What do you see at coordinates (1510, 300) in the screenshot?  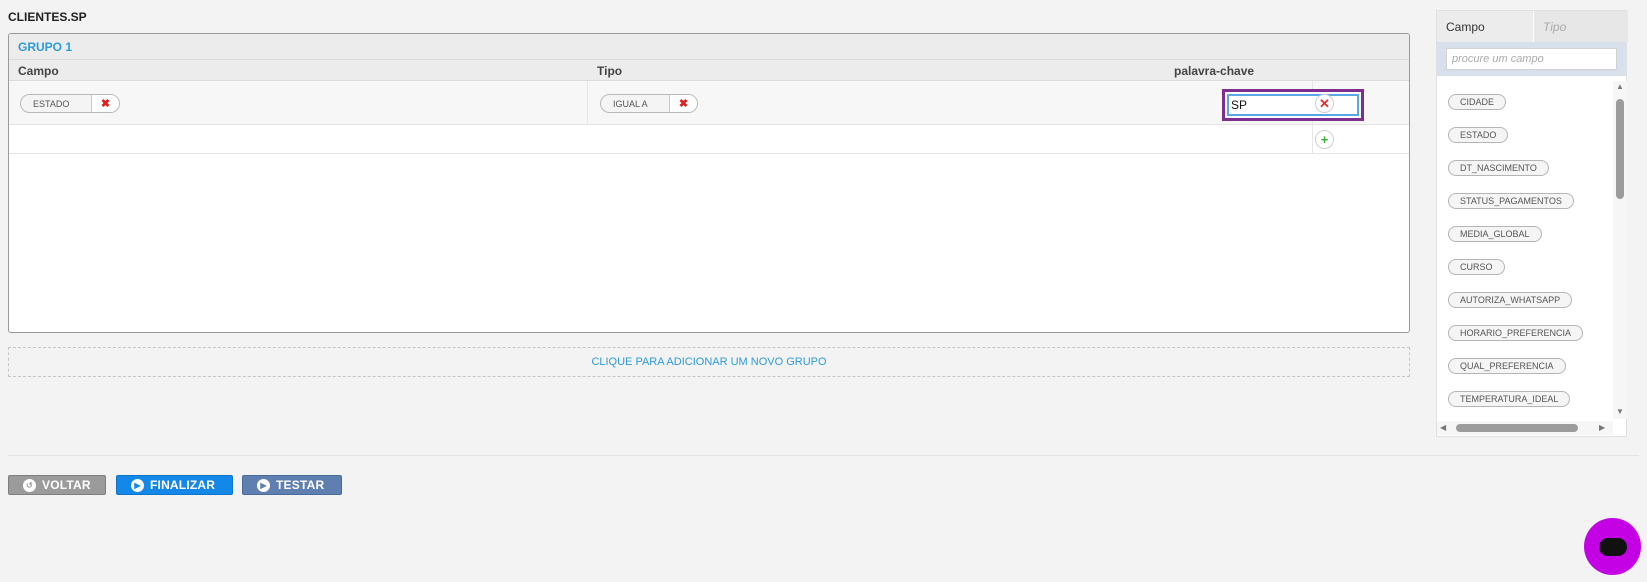 I see `field-item: AUTORIZA_WHATSAPP` at bounding box center [1510, 300].